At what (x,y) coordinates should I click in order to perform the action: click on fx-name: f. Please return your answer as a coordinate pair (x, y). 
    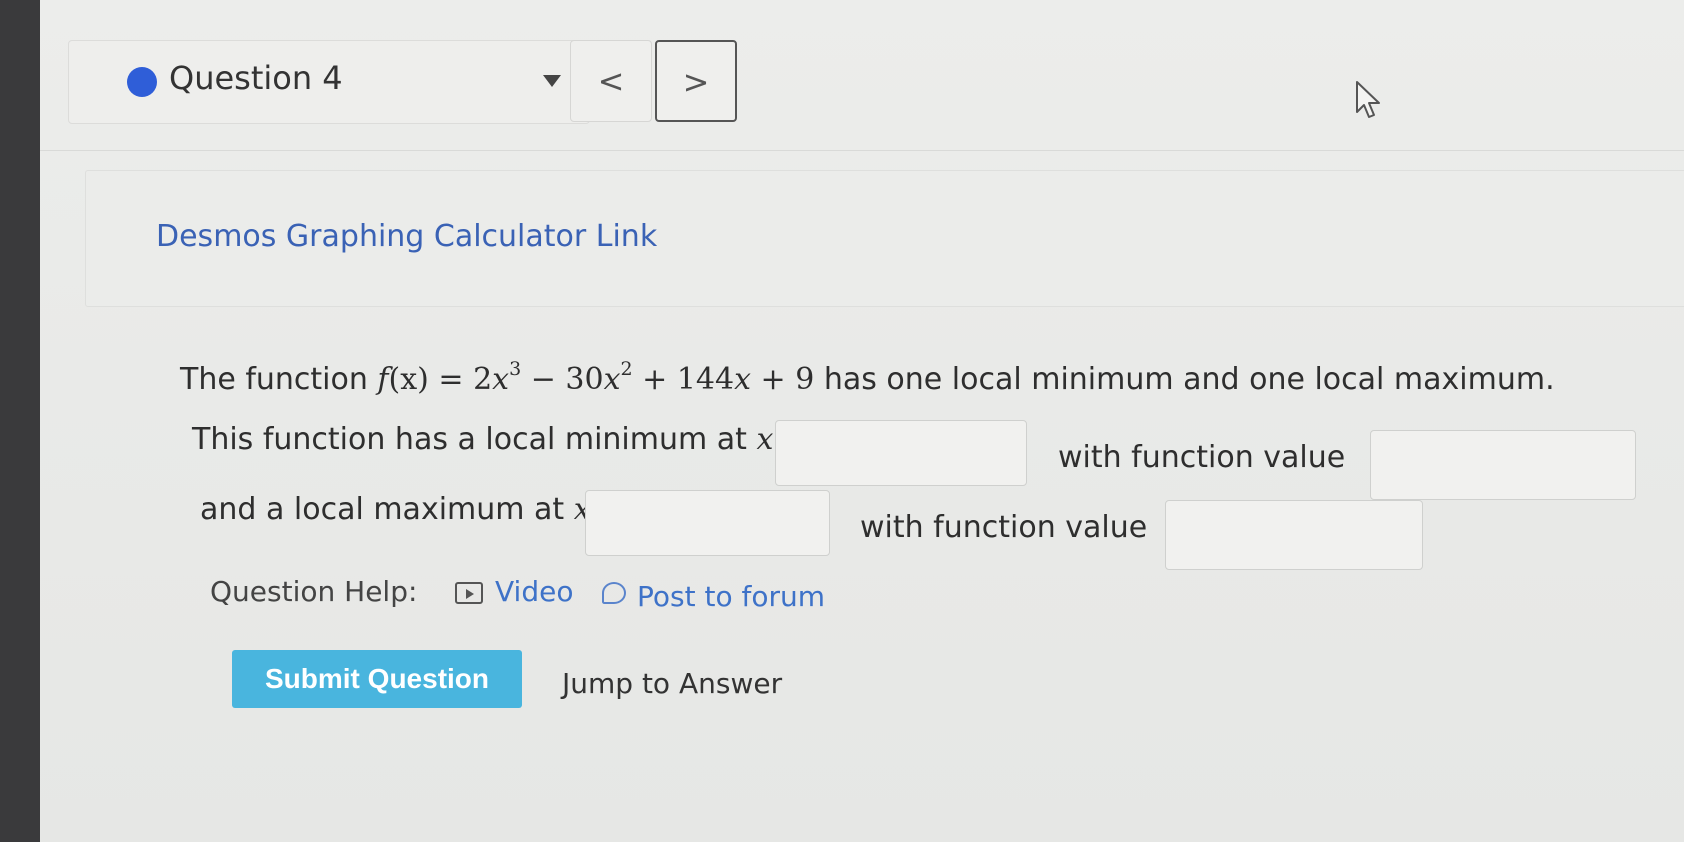
    Looking at the image, I should click on (383, 379).